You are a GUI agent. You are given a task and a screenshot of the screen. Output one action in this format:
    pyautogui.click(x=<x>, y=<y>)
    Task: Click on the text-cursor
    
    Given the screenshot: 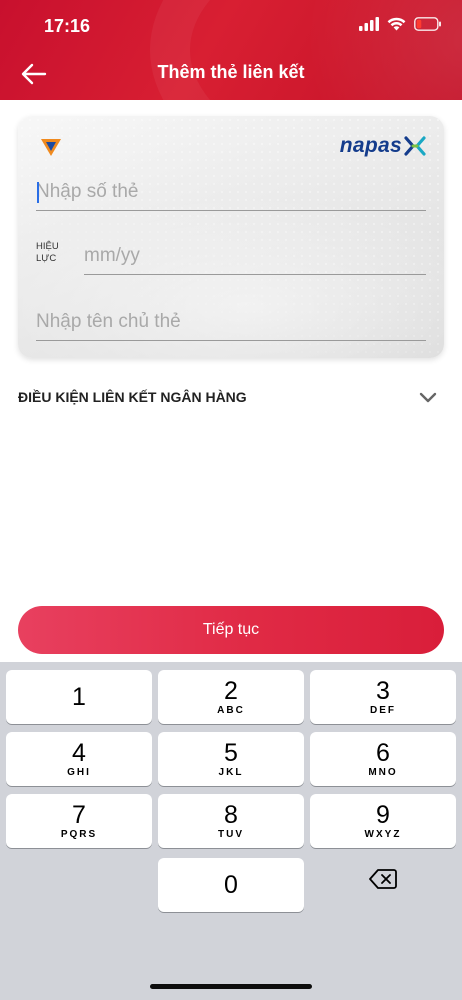 What is the action you would take?
    pyautogui.click(x=38, y=192)
    